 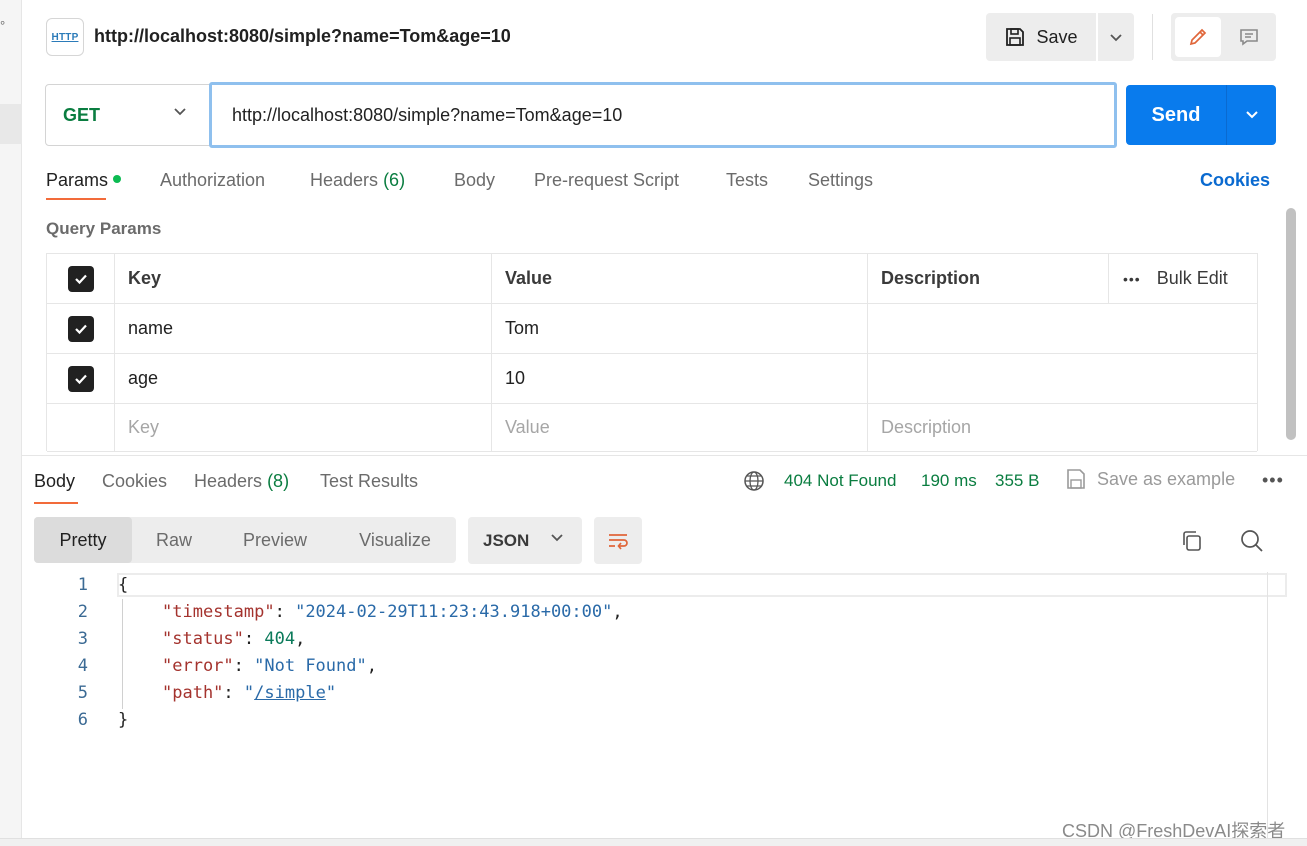 I want to click on json-number: 404, so click(x=280, y=639).